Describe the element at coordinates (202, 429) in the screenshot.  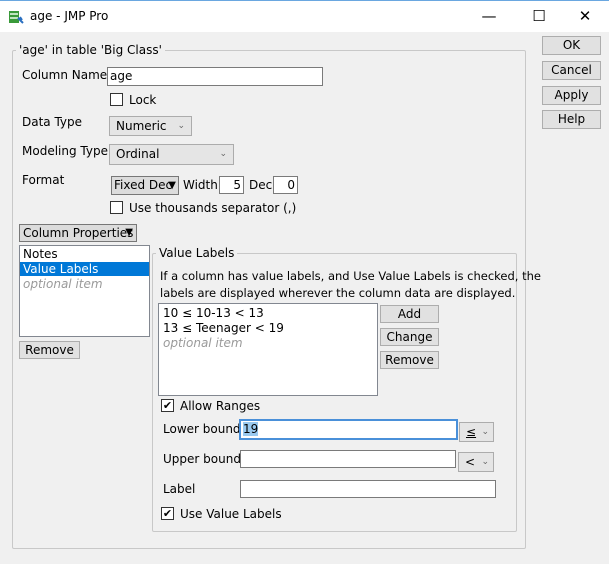
I see `lower-bound-label: Lower bound` at that location.